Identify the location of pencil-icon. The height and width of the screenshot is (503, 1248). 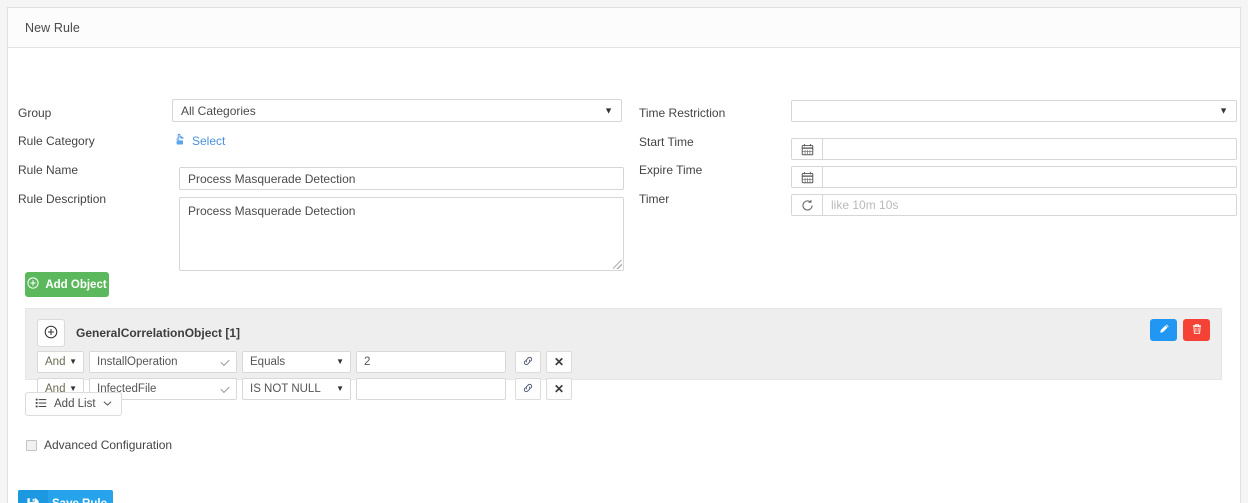
(1164, 330).